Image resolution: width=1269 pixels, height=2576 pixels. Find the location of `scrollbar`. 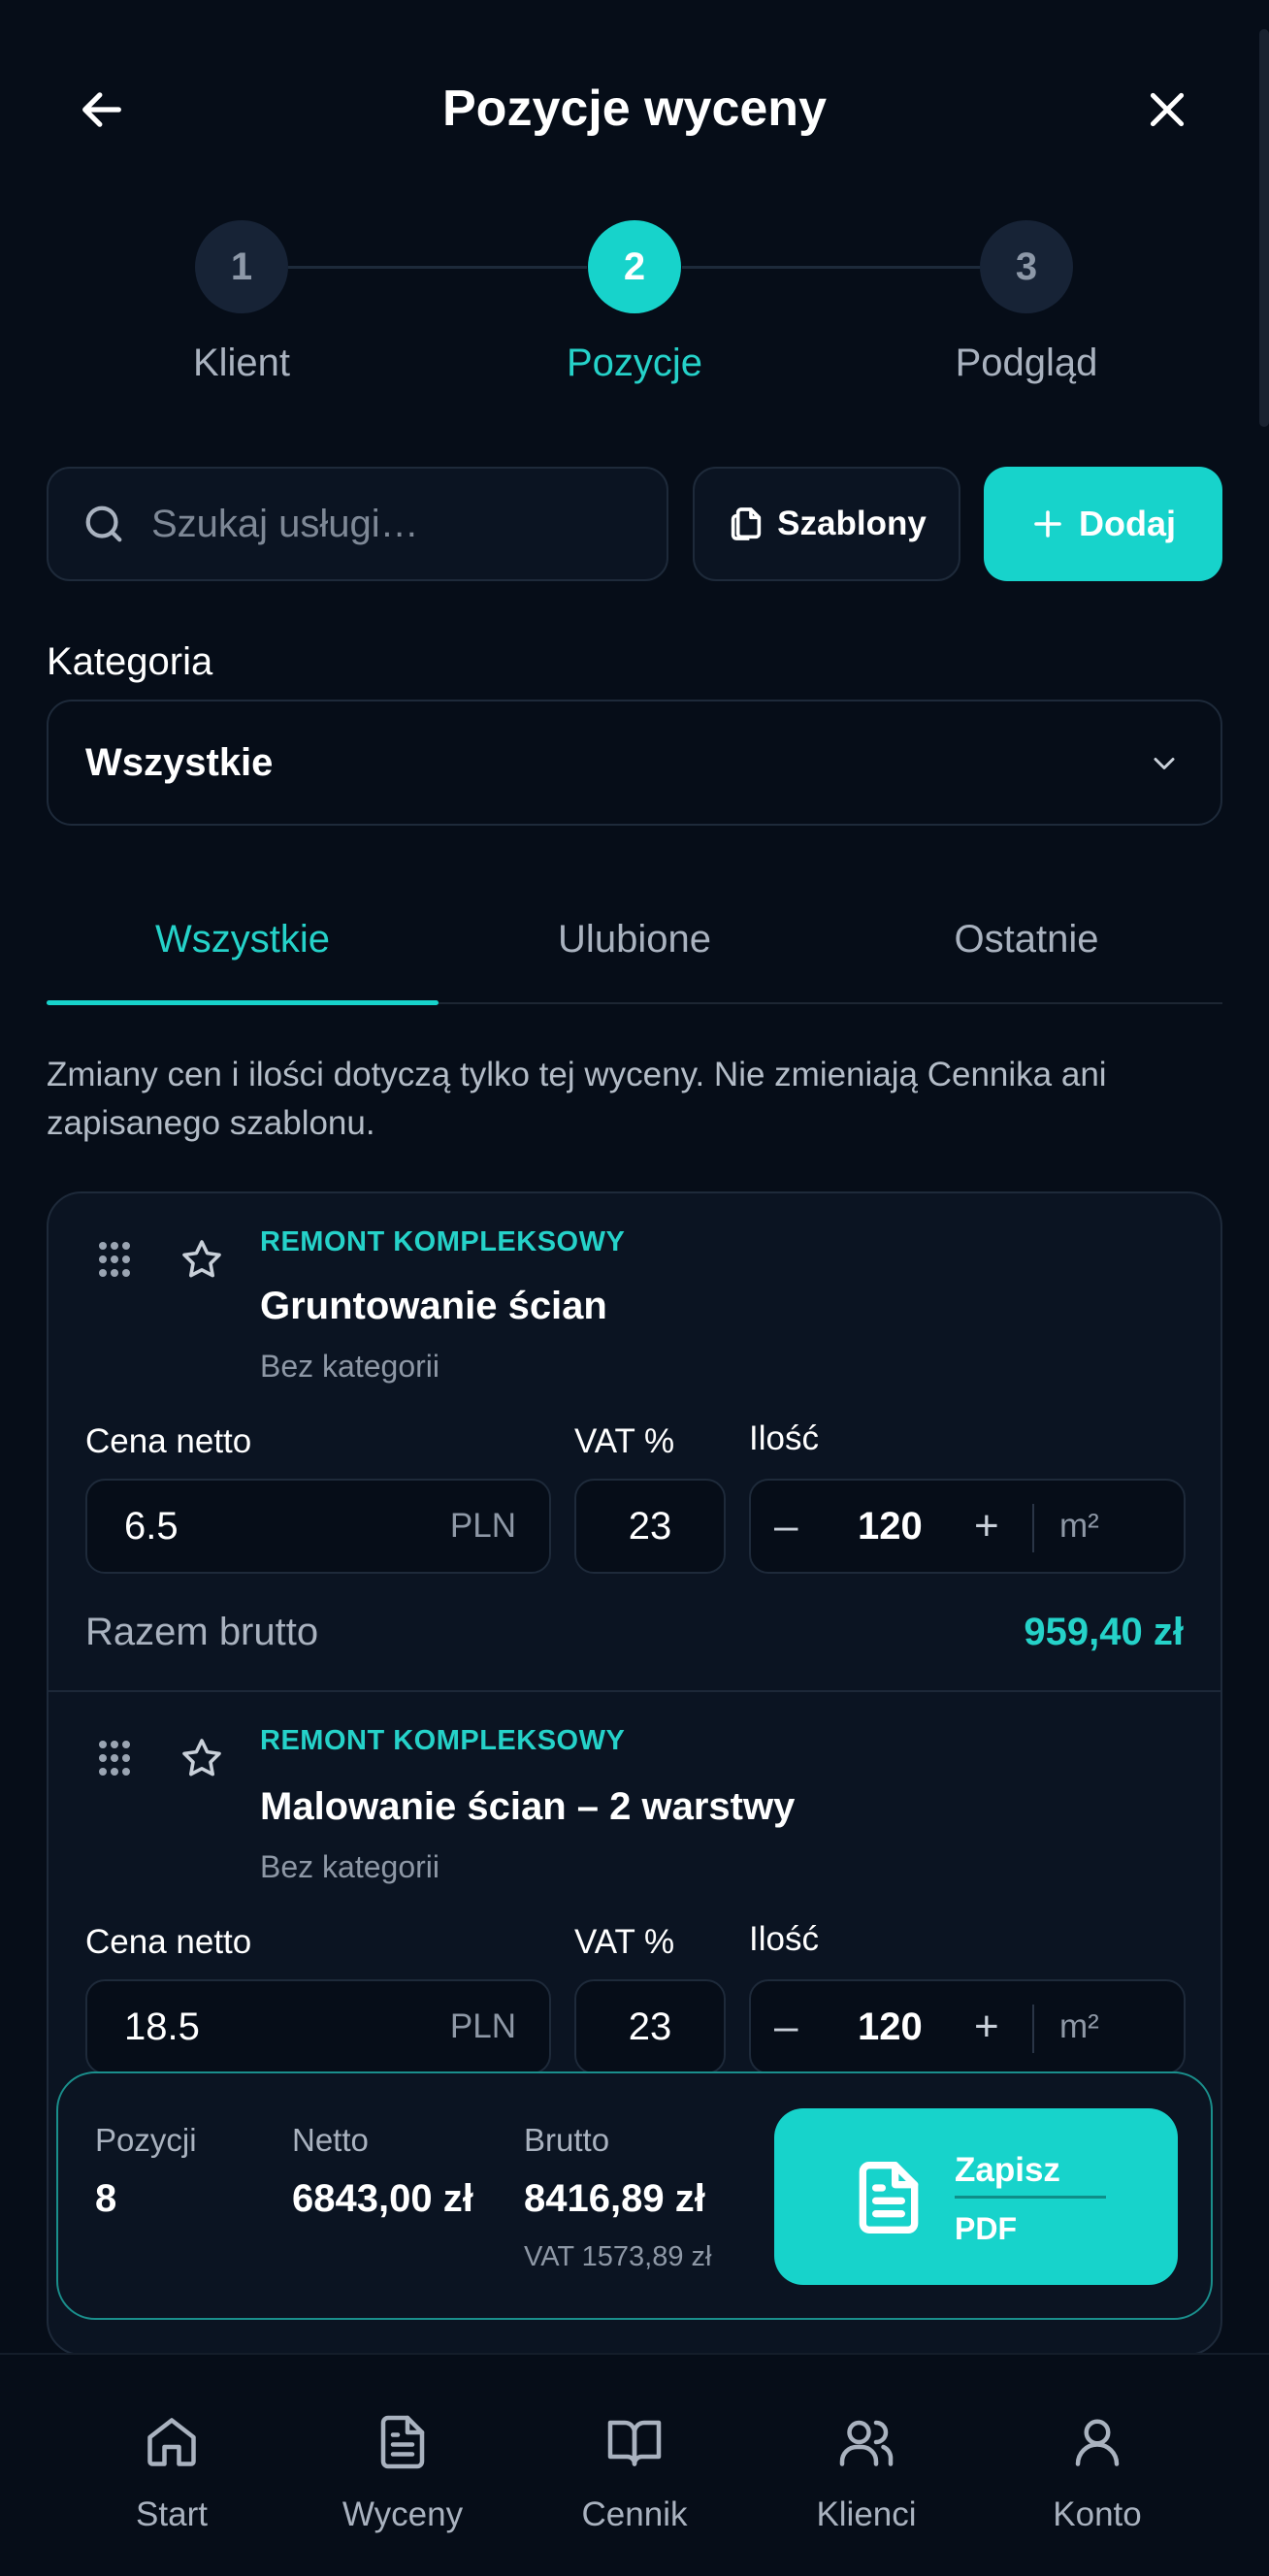

scrollbar is located at coordinates (1264, 228).